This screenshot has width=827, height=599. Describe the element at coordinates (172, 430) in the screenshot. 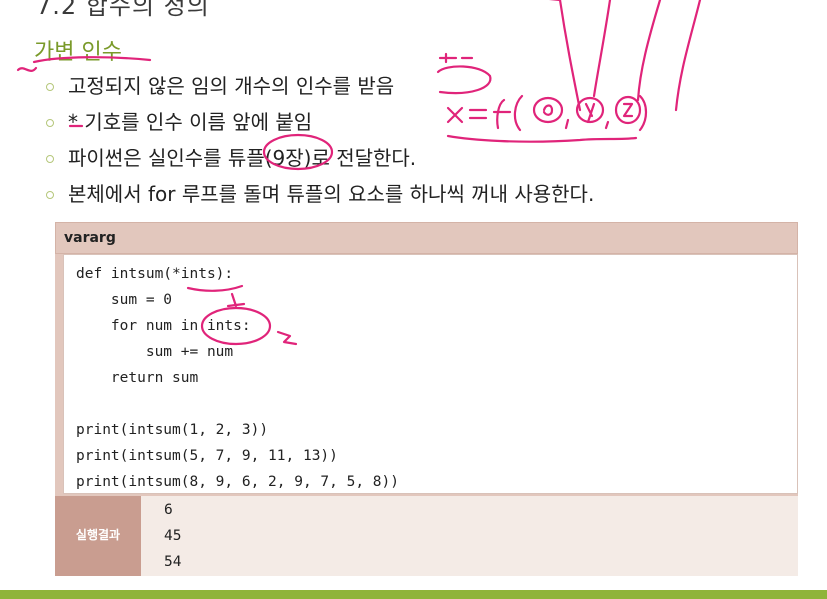

I see `code-line: print(intsum(1, 2, 3))` at that location.